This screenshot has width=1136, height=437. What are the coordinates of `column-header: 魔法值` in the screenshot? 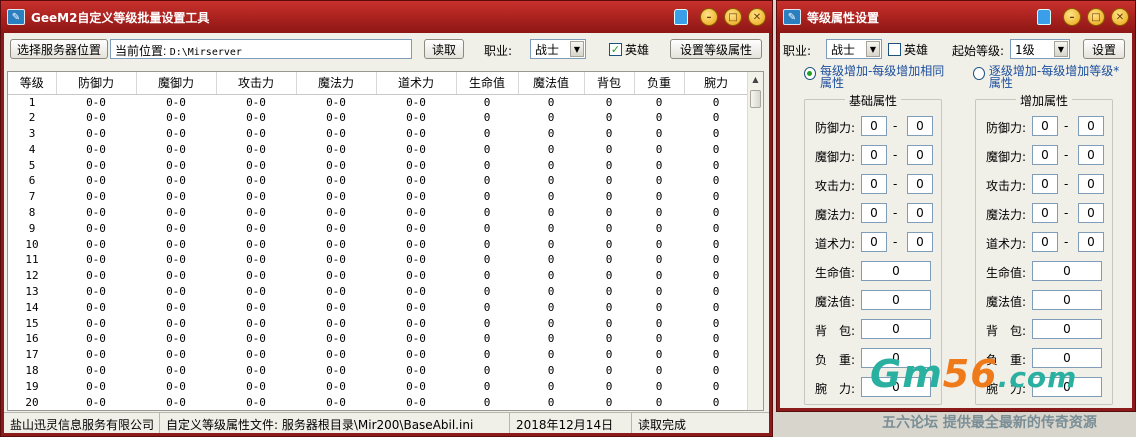 It's located at (551, 83).